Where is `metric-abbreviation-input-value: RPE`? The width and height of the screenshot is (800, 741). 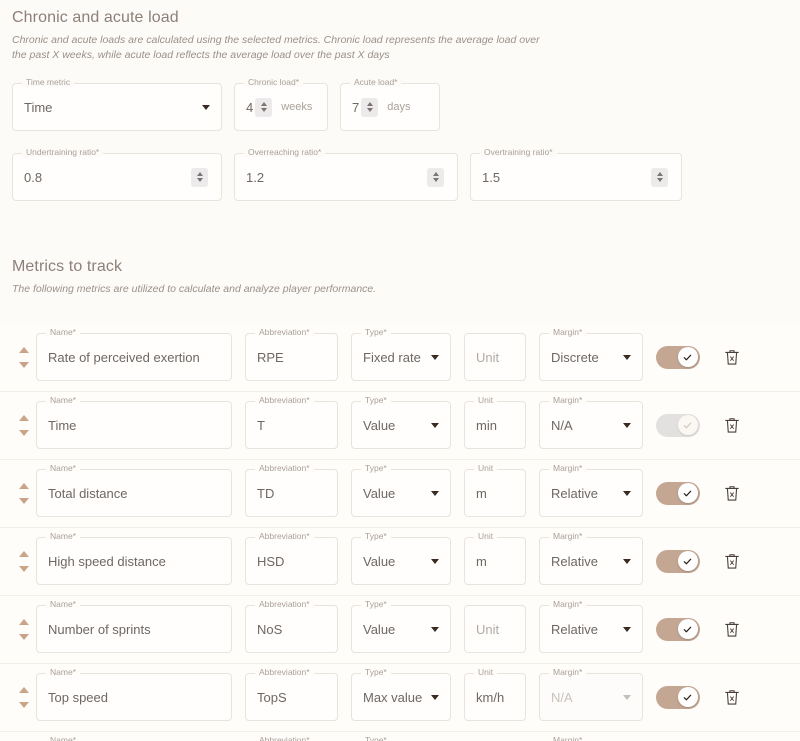
metric-abbreviation-input-value: RPE is located at coordinates (270, 357).